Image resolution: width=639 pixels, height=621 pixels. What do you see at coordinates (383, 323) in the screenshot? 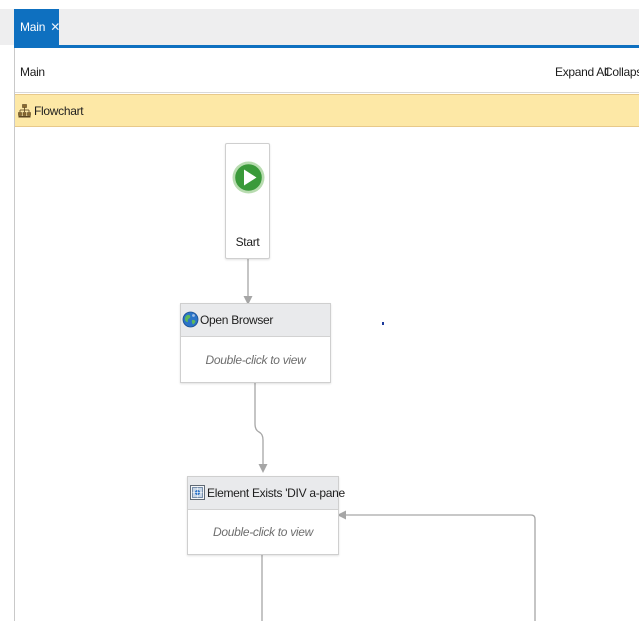
I see `canvas-cursor-mark` at bounding box center [383, 323].